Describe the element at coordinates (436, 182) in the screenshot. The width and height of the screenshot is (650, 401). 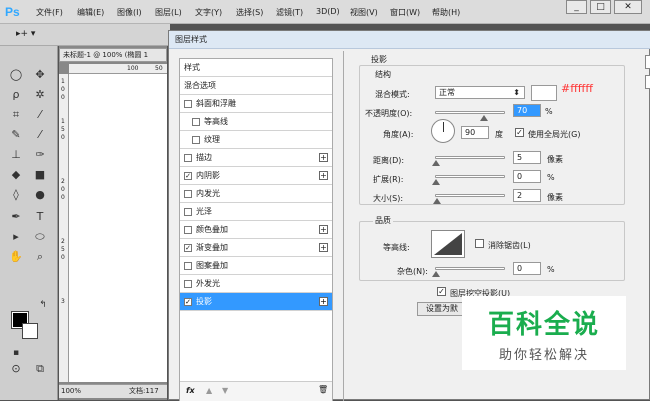
I see `spread-slider-thumb` at that location.